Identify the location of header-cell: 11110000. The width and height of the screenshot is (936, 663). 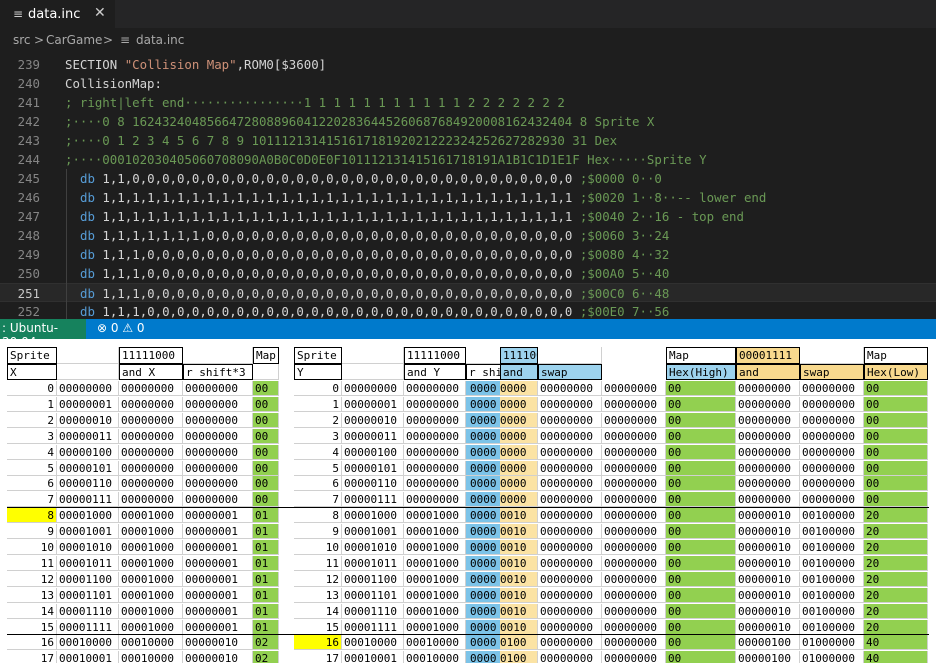
(519, 355).